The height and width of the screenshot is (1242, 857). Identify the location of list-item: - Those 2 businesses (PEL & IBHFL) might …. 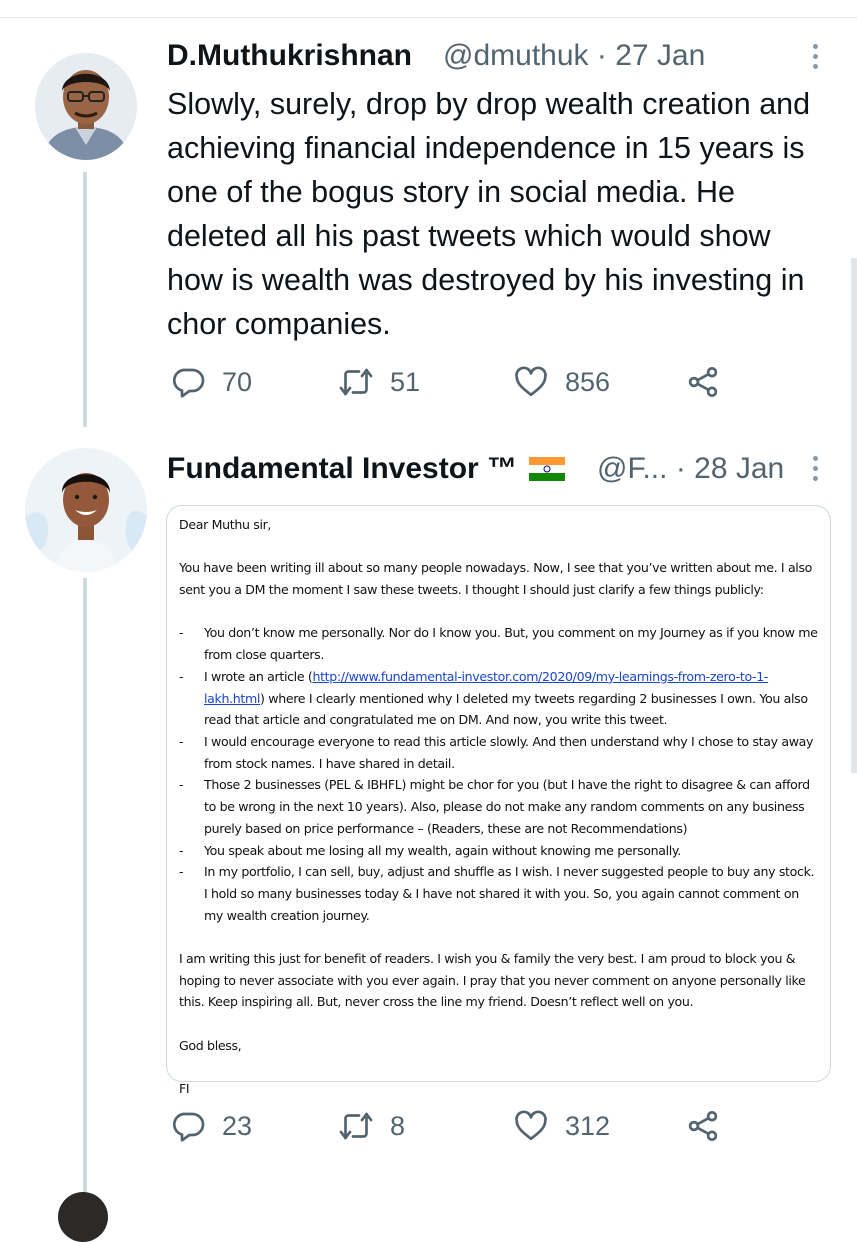
(494, 806).